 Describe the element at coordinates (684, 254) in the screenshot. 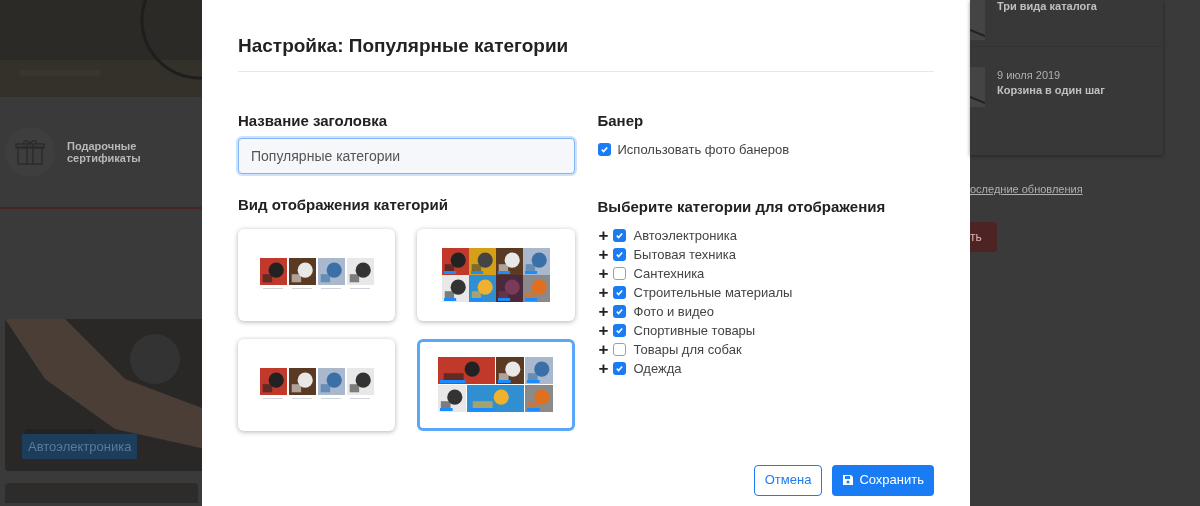

I see `category-item: Бытовая техника` at that location.